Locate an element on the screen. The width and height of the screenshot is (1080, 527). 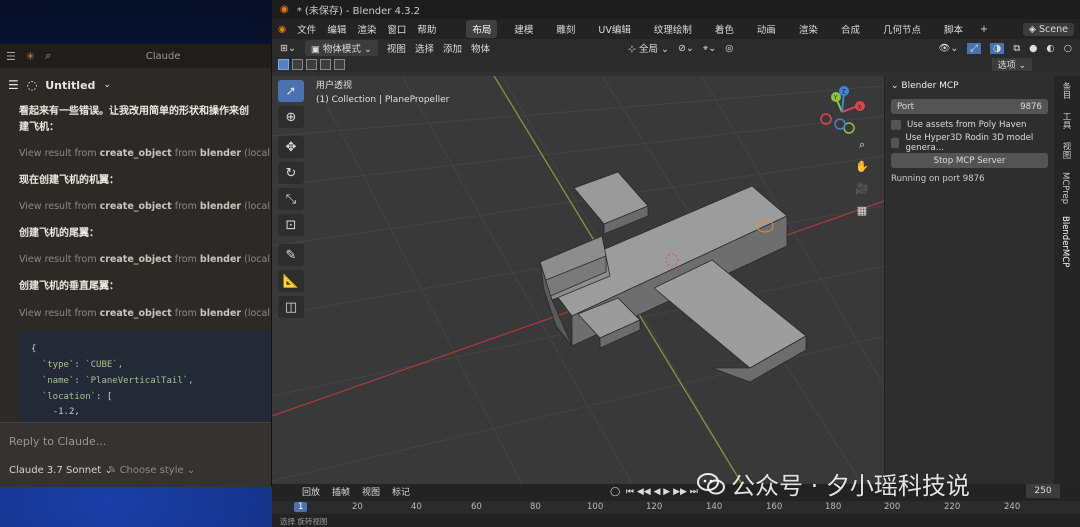
workspace-tab-scripting: 脚本 is located at coordinates (953, 29).